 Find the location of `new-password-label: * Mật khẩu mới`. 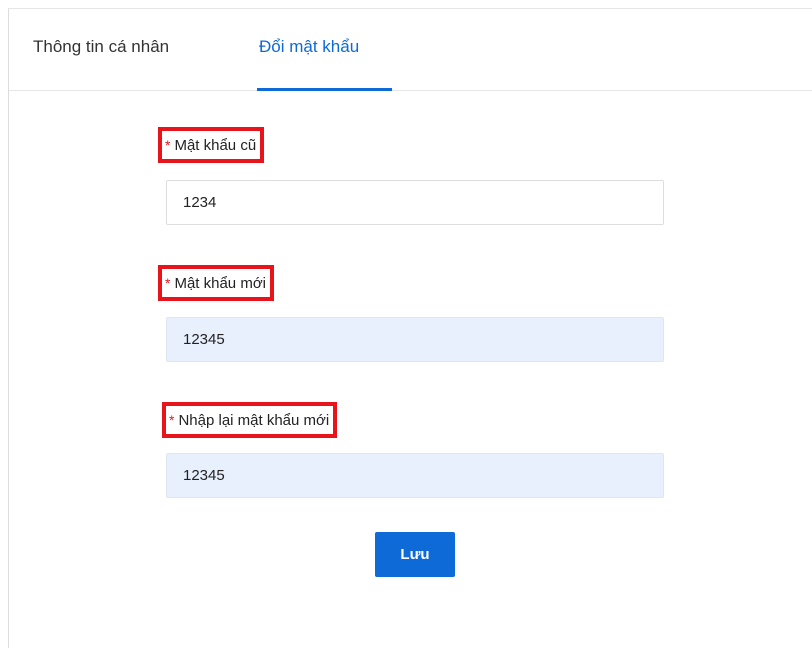

new-password-label: * Mật khẩu mới is located at coordinates (216, 283).